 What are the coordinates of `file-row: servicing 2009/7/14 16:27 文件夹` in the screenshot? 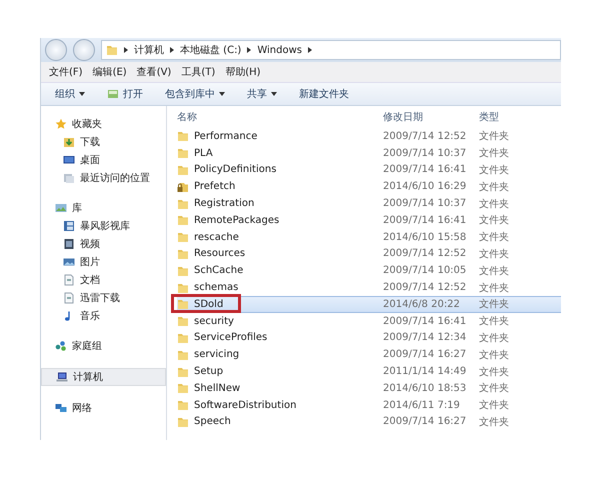 It's located at (369, 355).